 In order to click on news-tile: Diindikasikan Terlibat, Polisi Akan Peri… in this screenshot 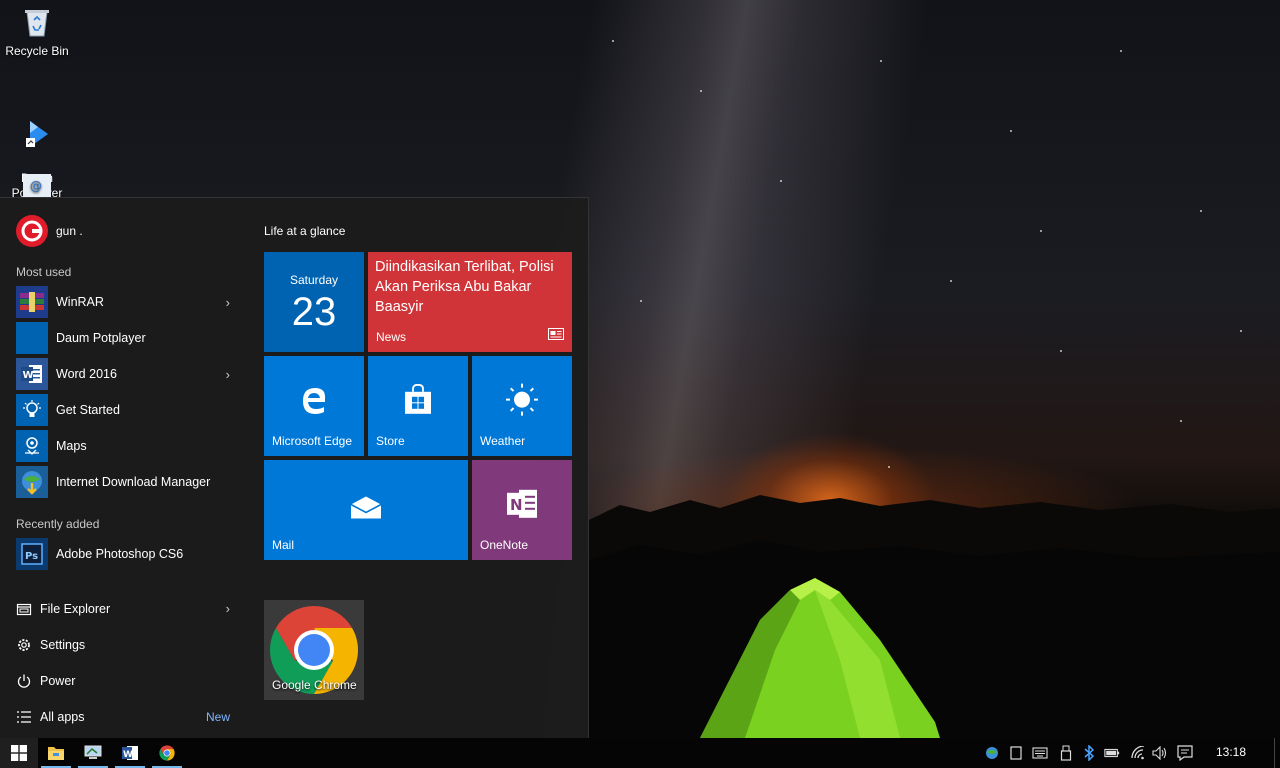, I will do `click(470, 302)`.